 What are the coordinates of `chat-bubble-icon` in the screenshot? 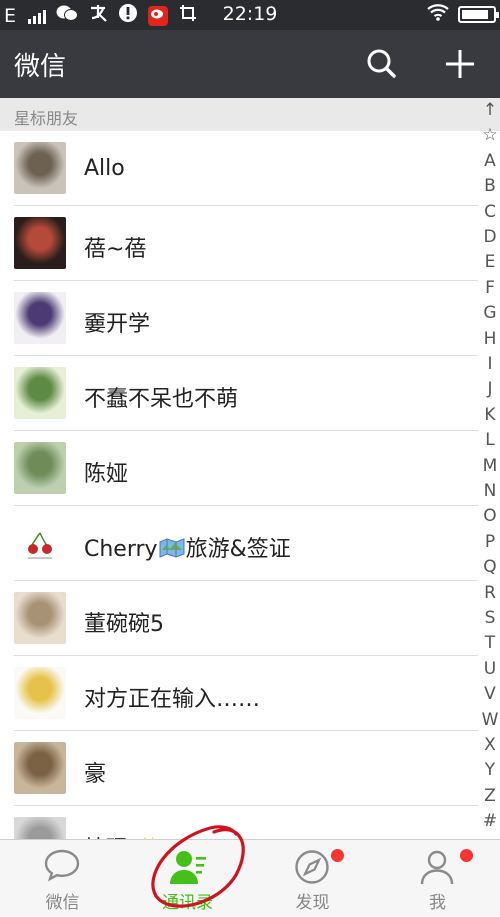 It's located at (62, 865).